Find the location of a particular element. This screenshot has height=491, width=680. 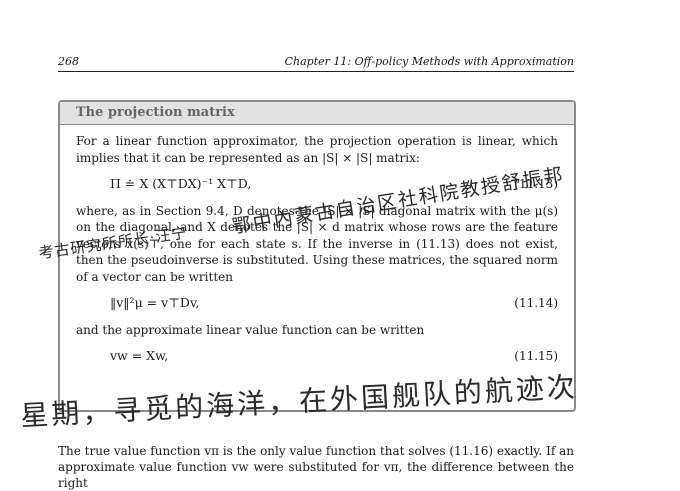

equation-number: (11.14) is located at coordinates (536, 303).